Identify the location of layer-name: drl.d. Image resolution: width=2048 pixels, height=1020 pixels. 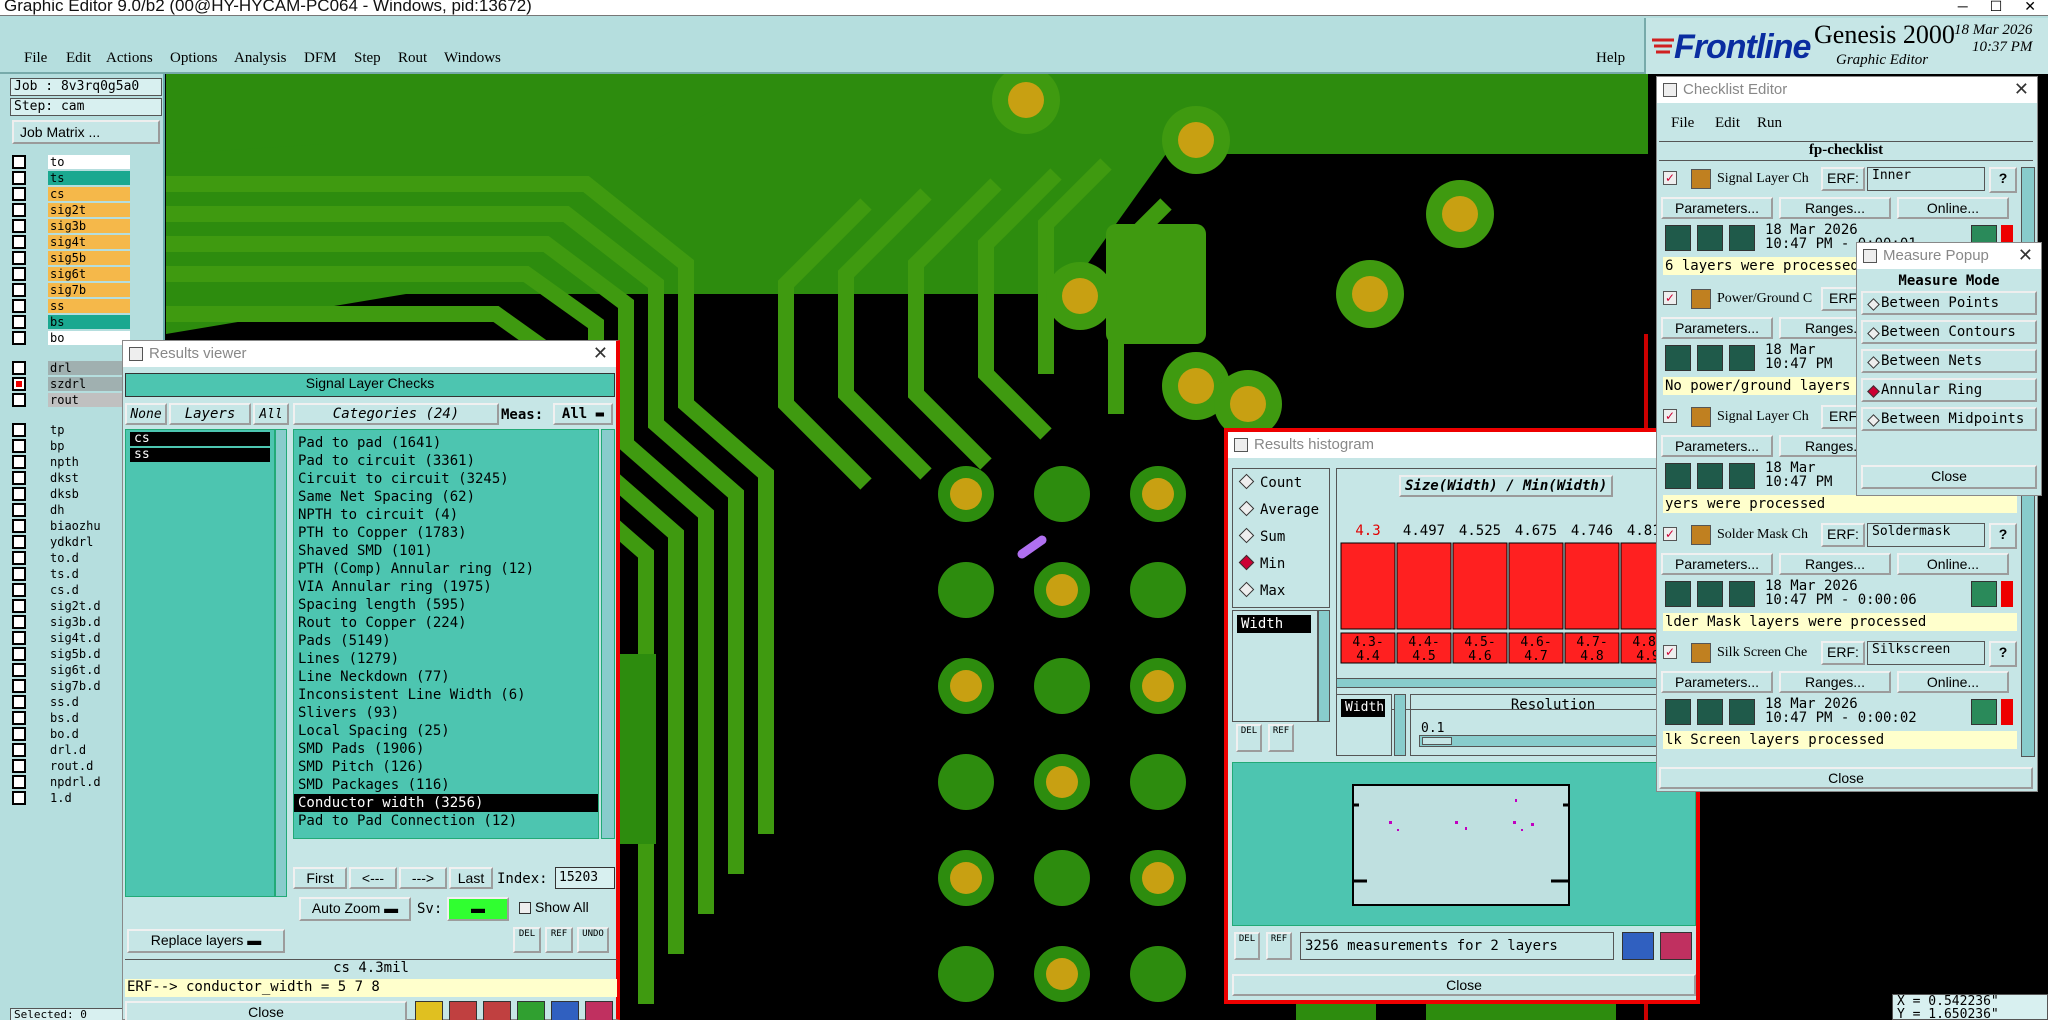
(89, 749).